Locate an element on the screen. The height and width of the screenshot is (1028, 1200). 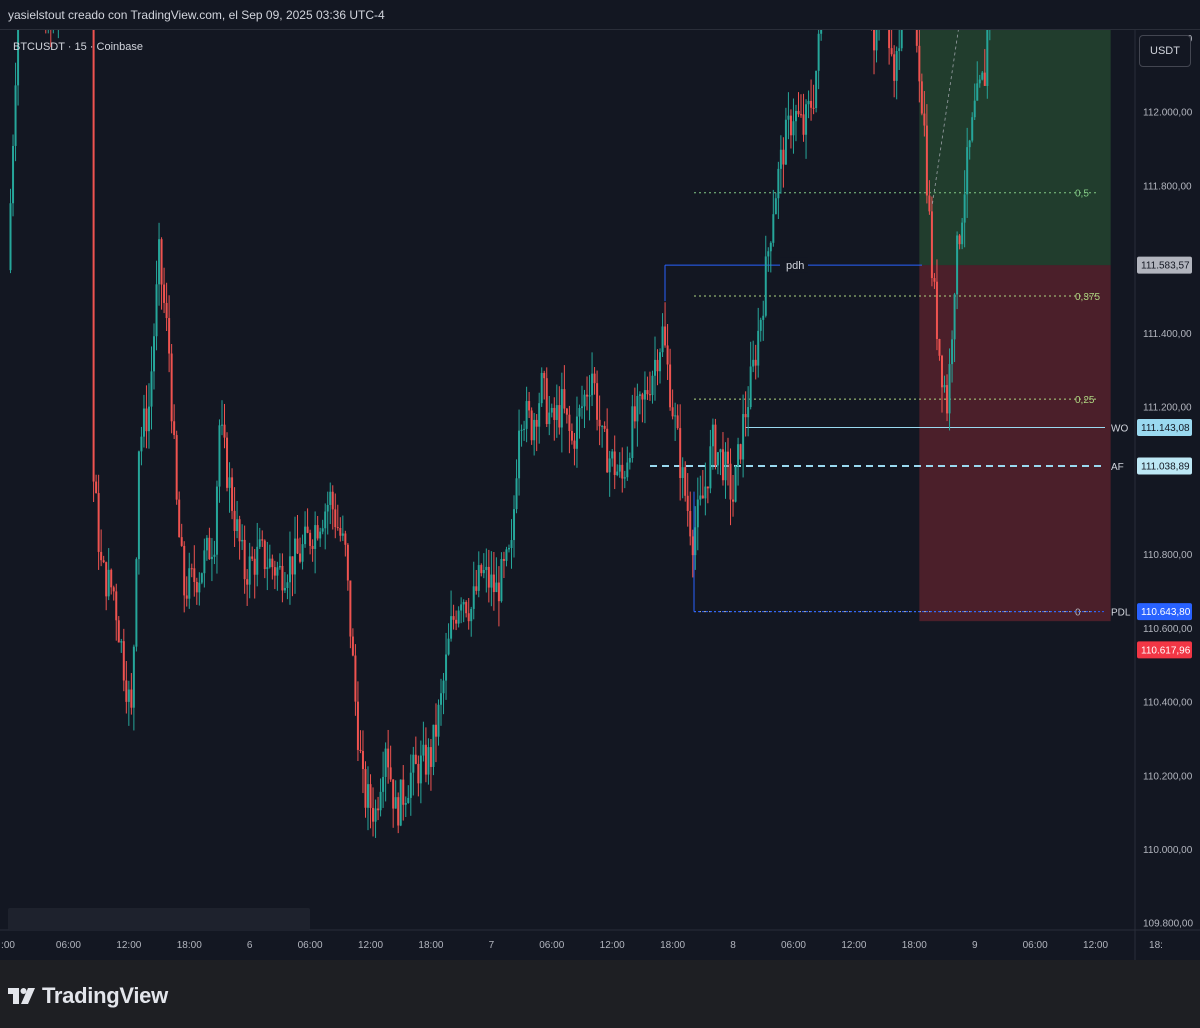
time-scrollbar is located at coordinates (159, 919).